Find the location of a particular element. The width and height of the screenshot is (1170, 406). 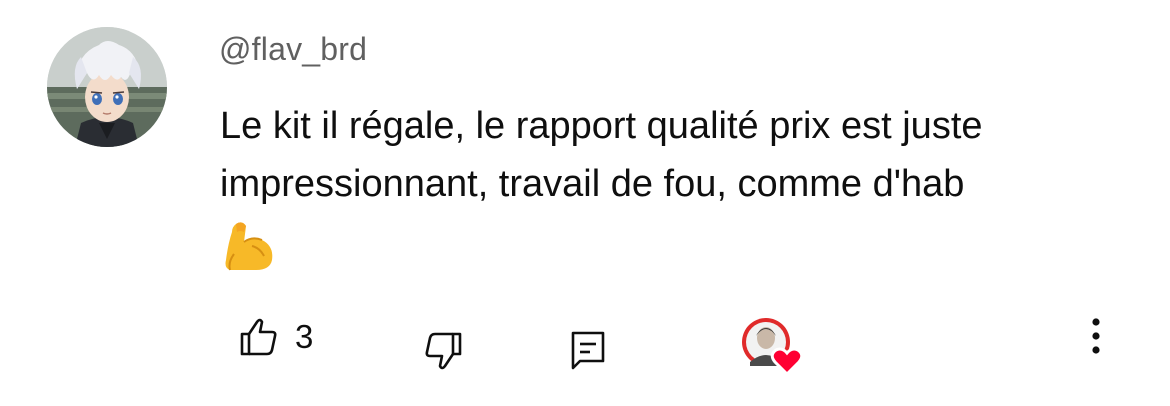

user-avatar is located at coordinates (107, 87).